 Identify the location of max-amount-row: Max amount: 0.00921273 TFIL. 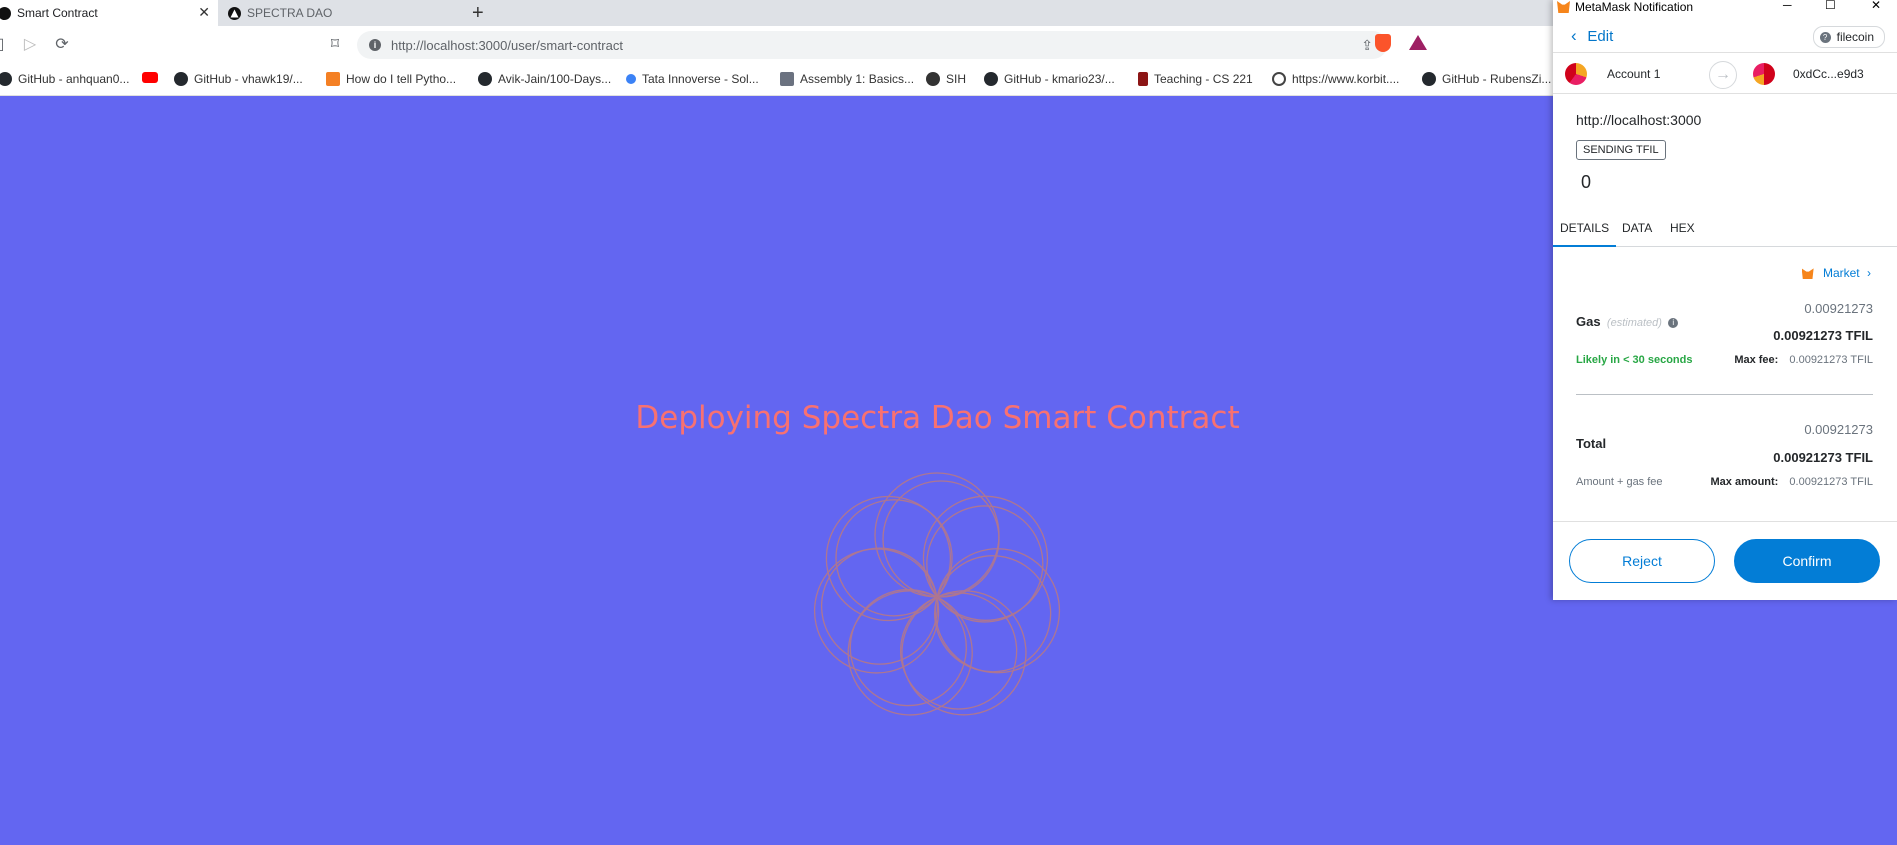
(1792, 482).